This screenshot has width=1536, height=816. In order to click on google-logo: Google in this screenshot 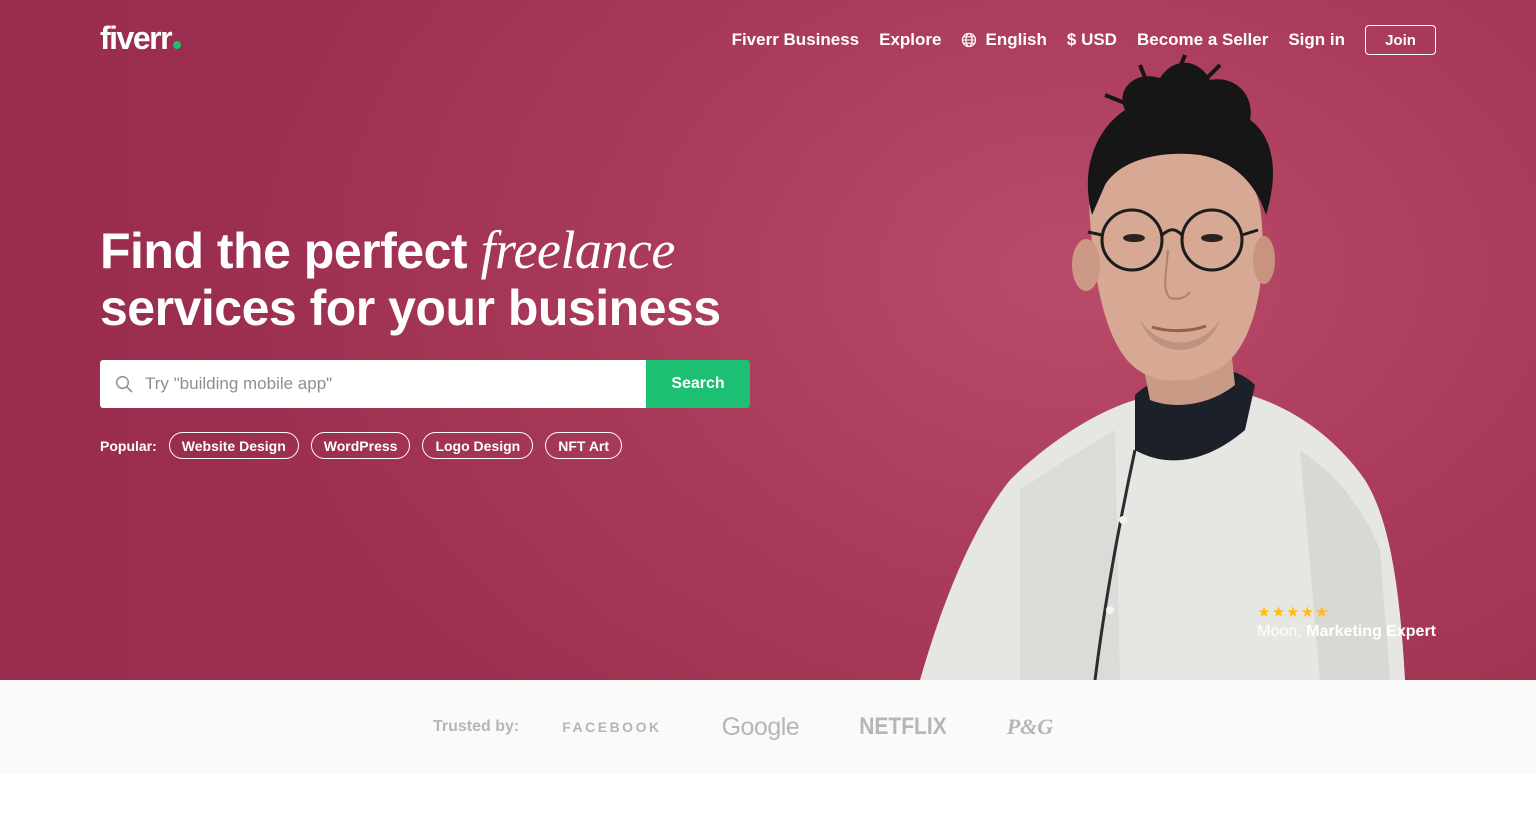, I will do `click(760, 726)`.